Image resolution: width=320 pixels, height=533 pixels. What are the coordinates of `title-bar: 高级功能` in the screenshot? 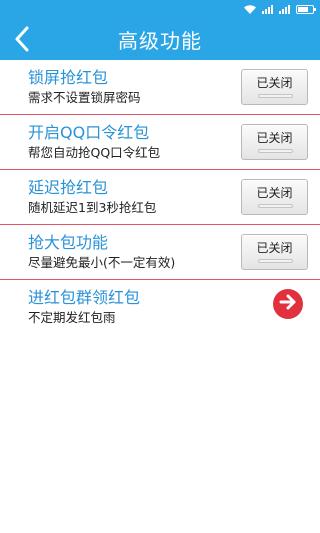 It's located at (160, 39).